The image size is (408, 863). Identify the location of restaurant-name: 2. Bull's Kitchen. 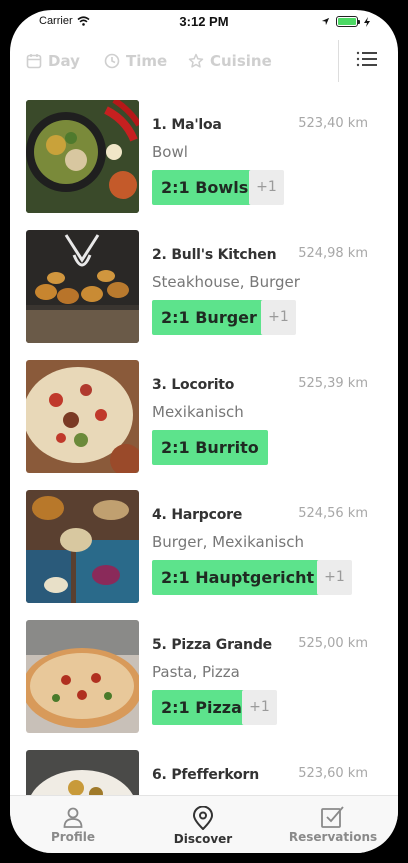
(214, 255).